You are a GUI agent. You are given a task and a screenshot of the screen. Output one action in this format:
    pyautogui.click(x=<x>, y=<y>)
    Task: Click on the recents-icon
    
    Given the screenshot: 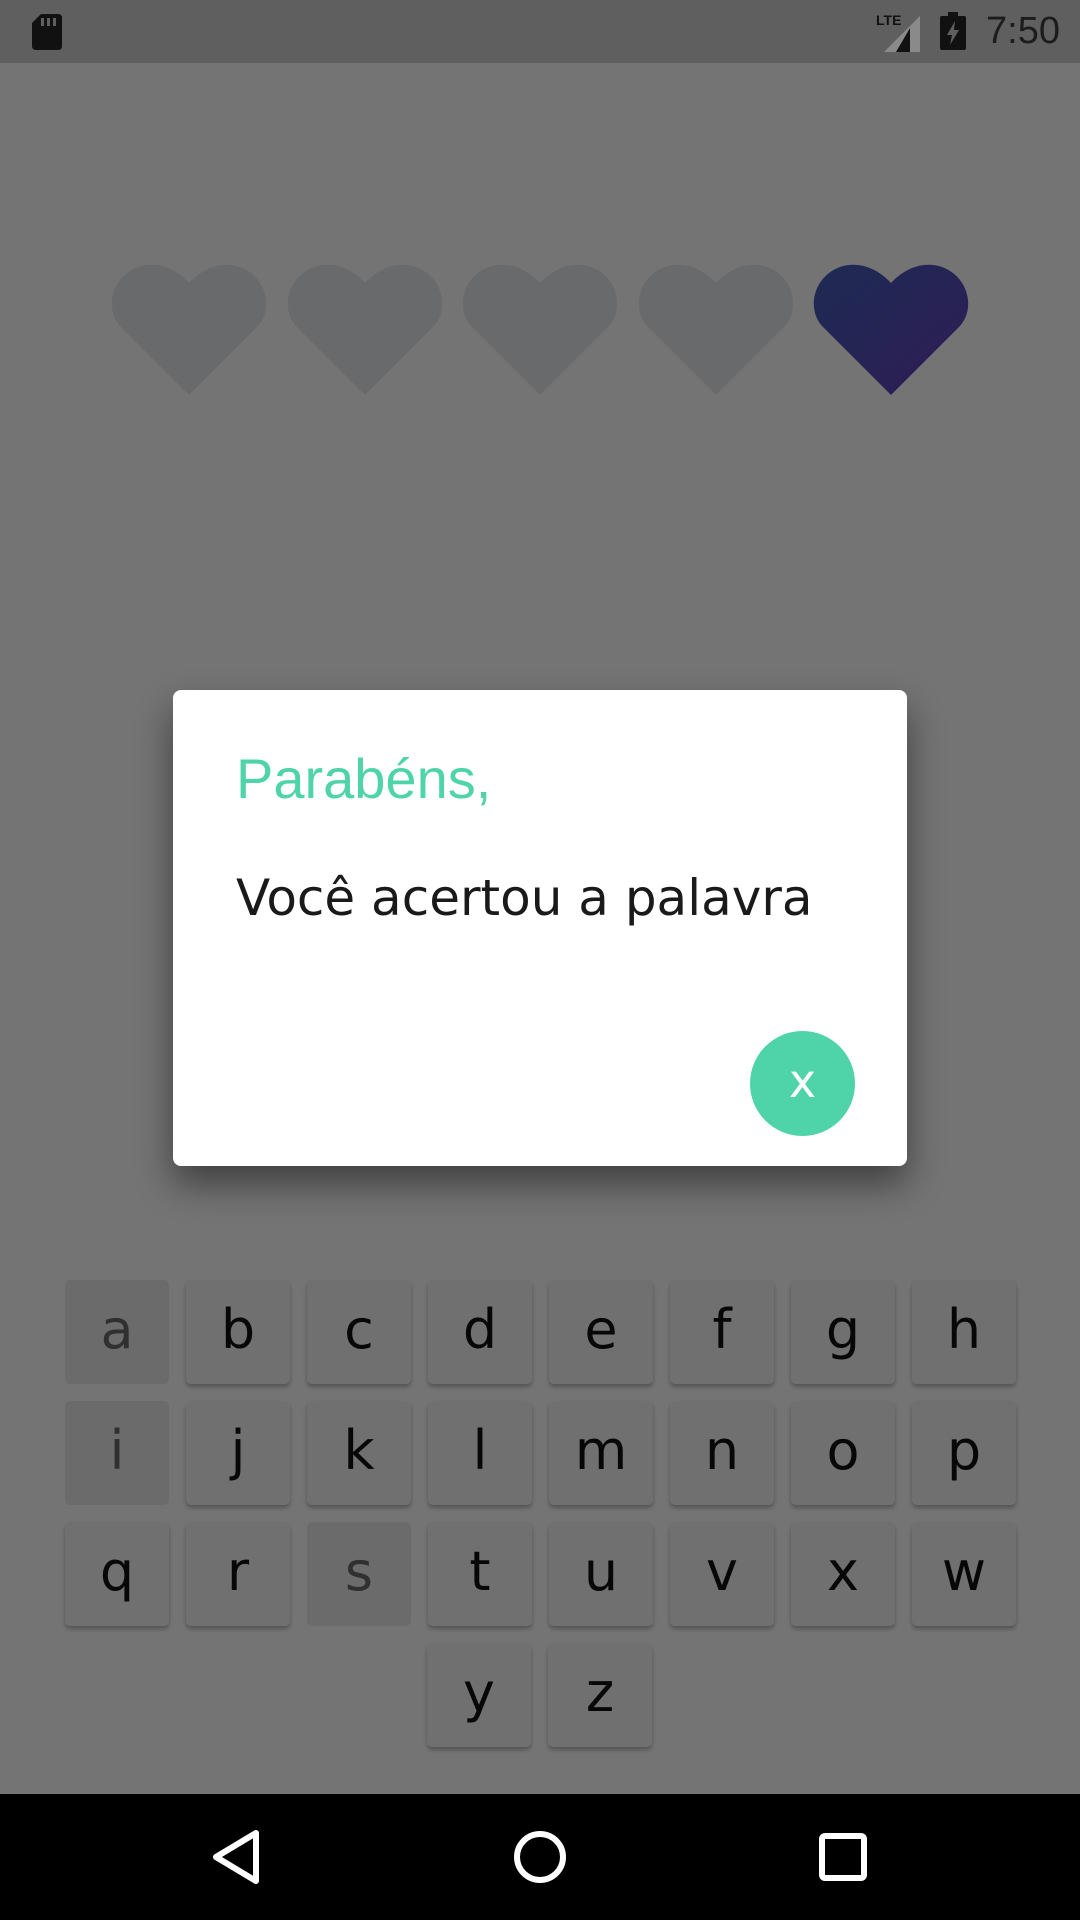 What is the action you would take?
    pyautogui.click(x=843, y=1857)
    